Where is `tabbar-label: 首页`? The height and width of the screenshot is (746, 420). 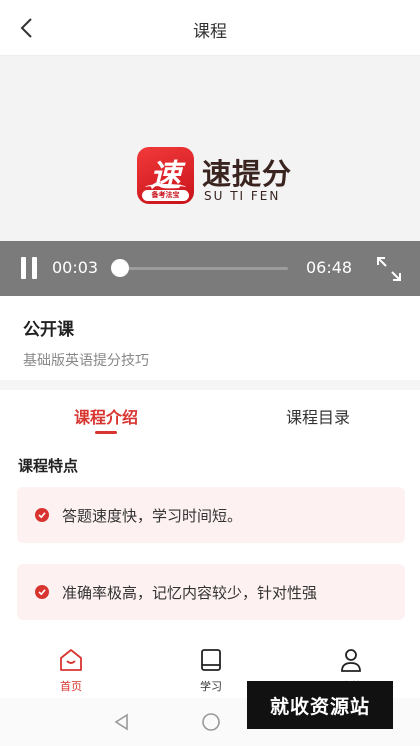 tabbar-label: 首页 is located at coordinates (71, 686).